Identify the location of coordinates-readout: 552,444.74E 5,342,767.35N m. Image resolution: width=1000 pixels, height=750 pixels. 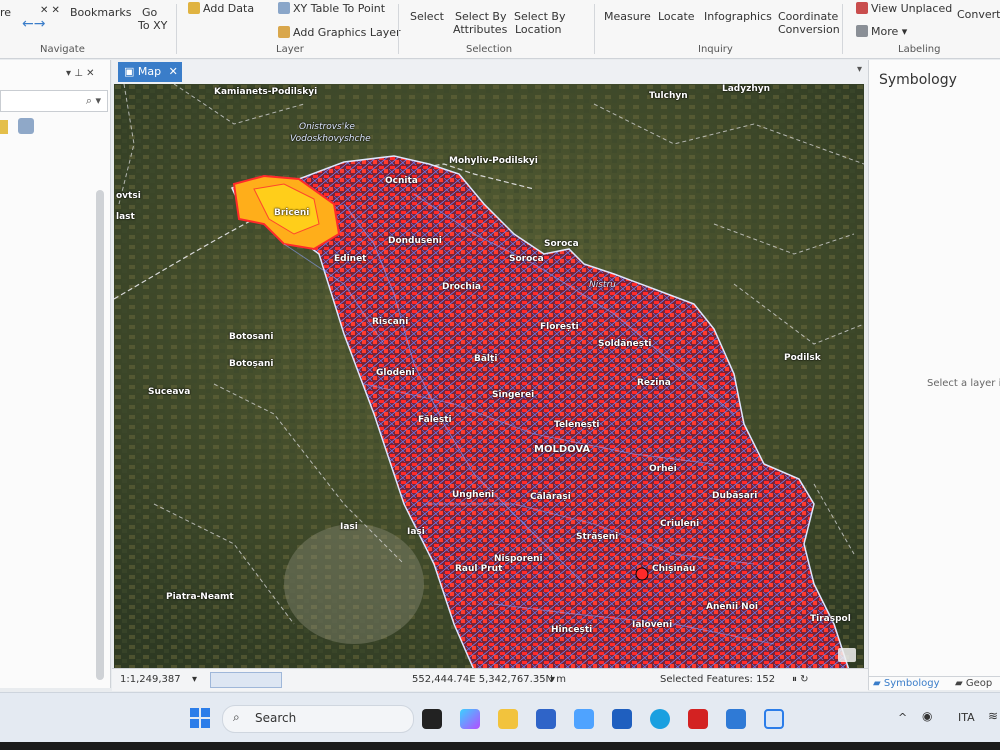
(489, 679).